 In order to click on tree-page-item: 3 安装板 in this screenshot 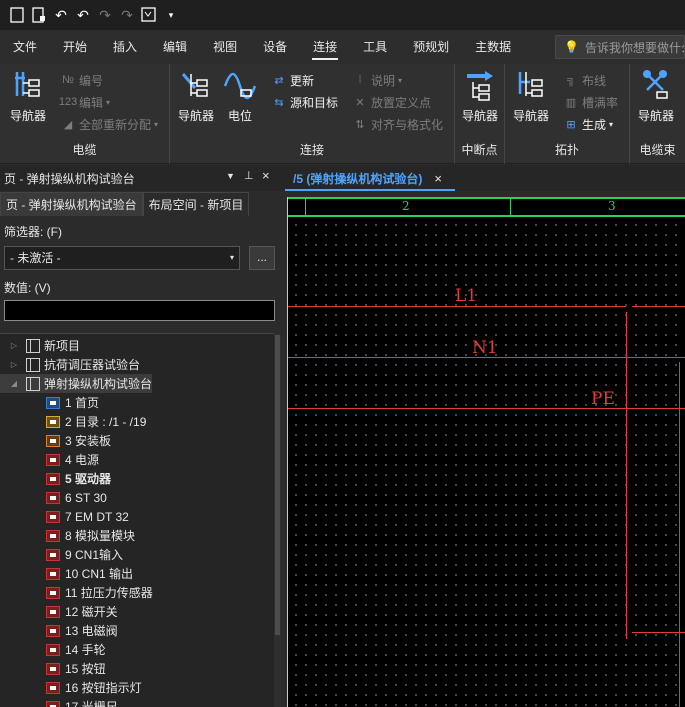, I will do `click(55, 440)`.